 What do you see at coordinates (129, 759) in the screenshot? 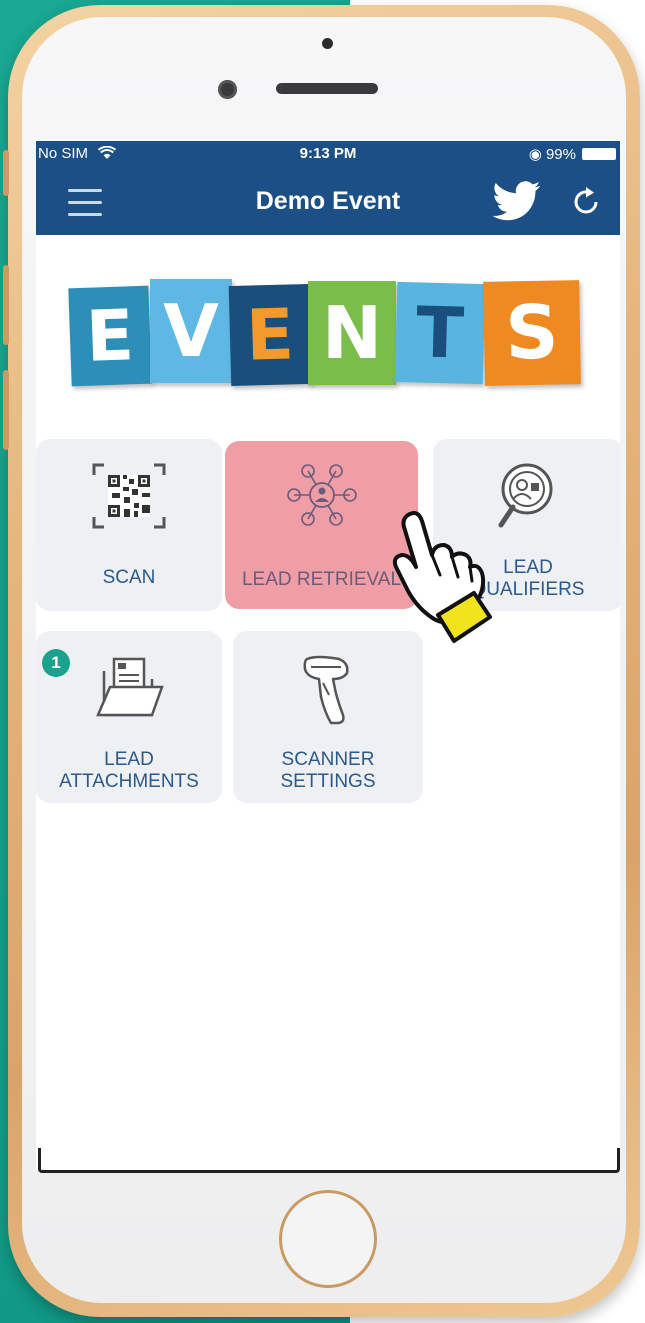
I see `lead-attachments-line1: LEAD` at bounding box center [129, 759].